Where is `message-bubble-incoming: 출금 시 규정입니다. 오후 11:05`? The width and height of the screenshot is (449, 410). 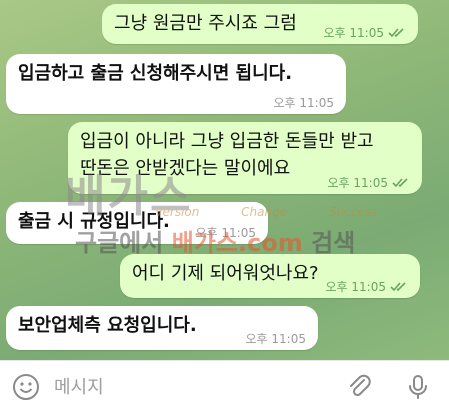
message-bubble-incoming: 출금 시 규정입니다. 오후 11:05 is located at coordinates (137, 223).